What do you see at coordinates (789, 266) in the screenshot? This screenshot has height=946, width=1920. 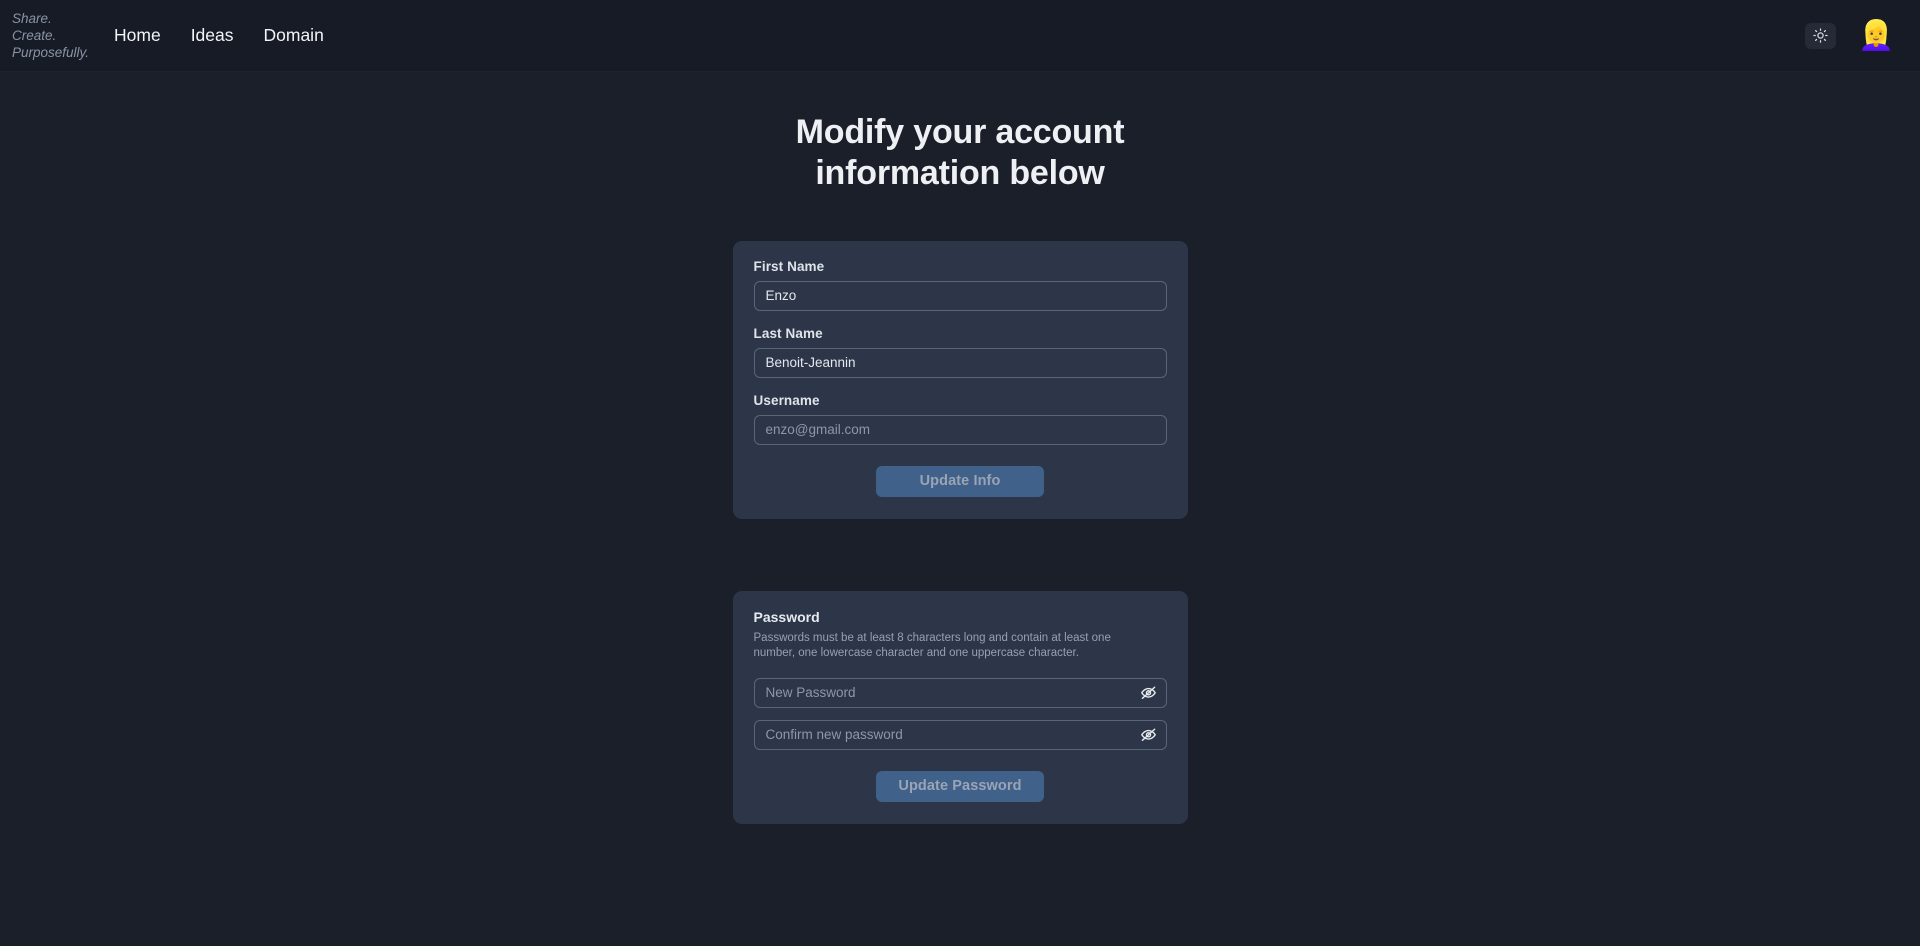 I see `first-name-label: First Name` at bounding box center [789, 266].